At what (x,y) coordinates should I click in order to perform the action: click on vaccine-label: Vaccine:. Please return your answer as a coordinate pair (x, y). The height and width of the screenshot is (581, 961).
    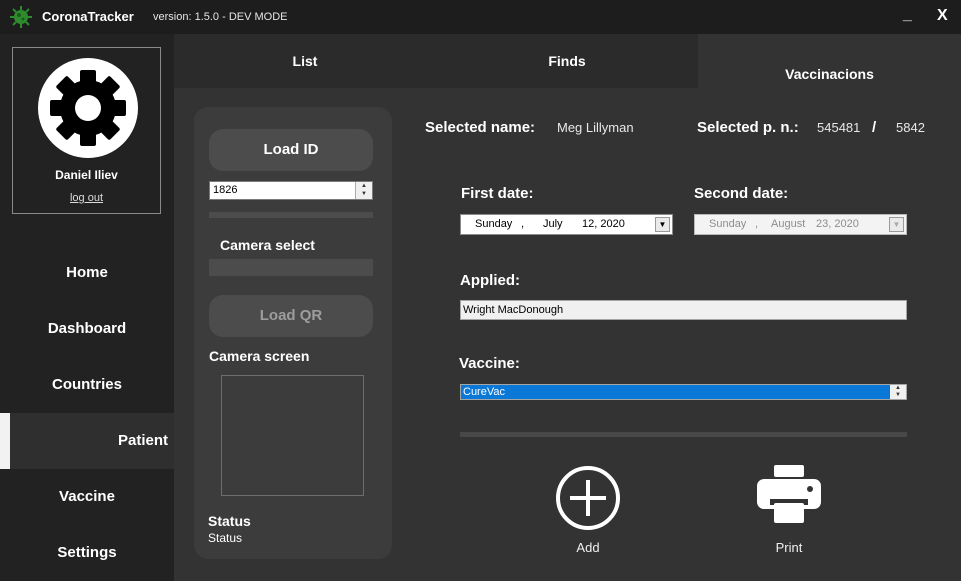
    Looking at the image, I should click on (489, 363).